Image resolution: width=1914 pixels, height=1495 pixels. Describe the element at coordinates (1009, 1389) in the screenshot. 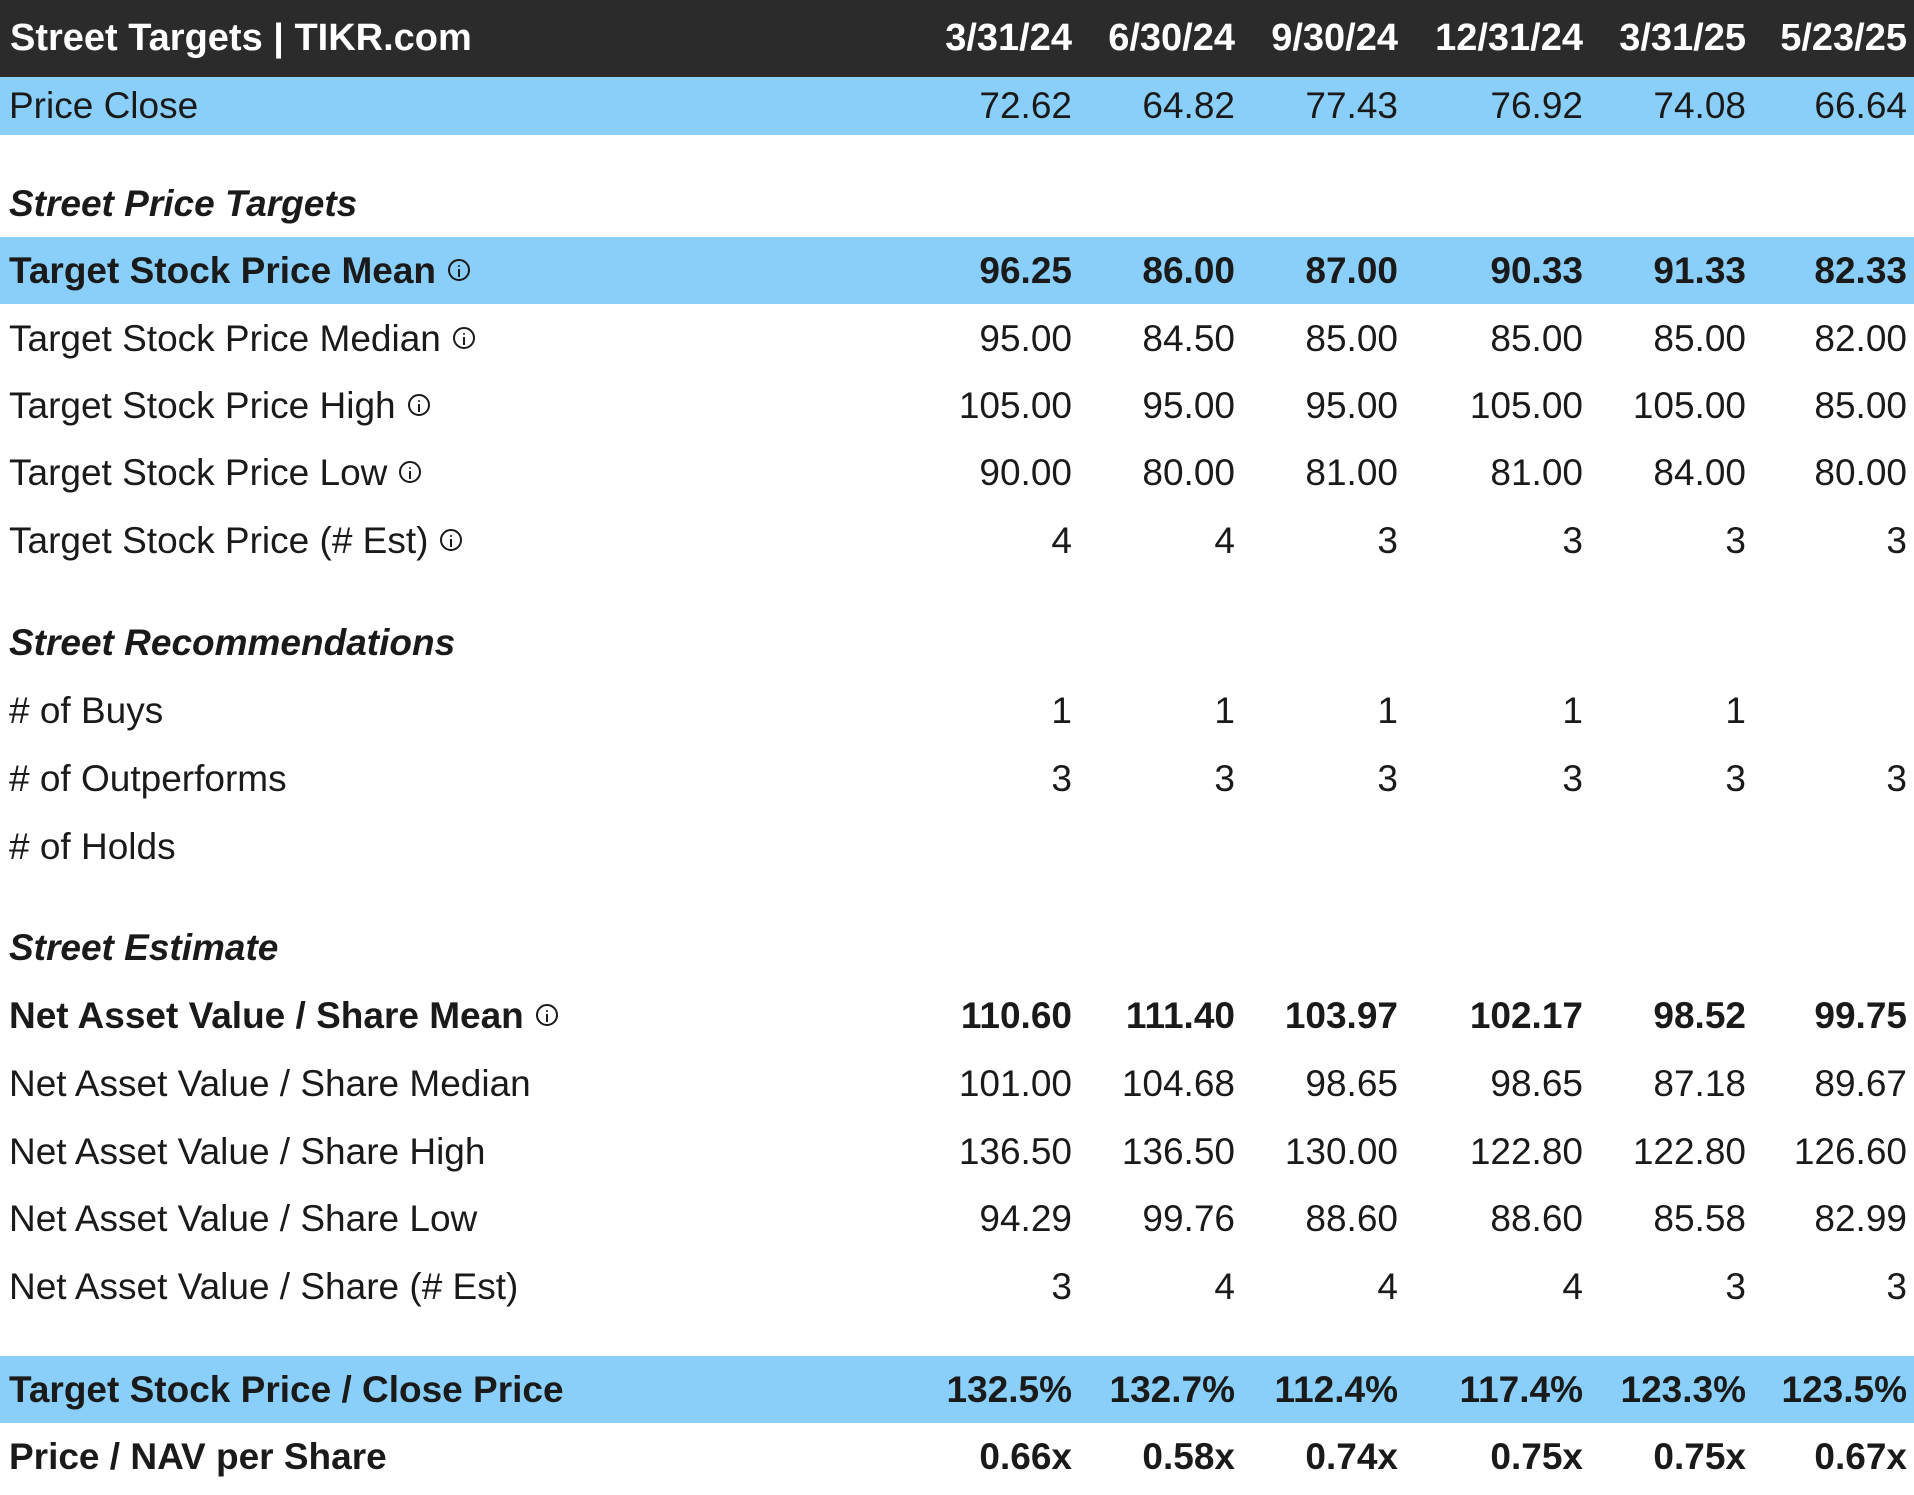

I see `row-value: 132.5%` at that location.